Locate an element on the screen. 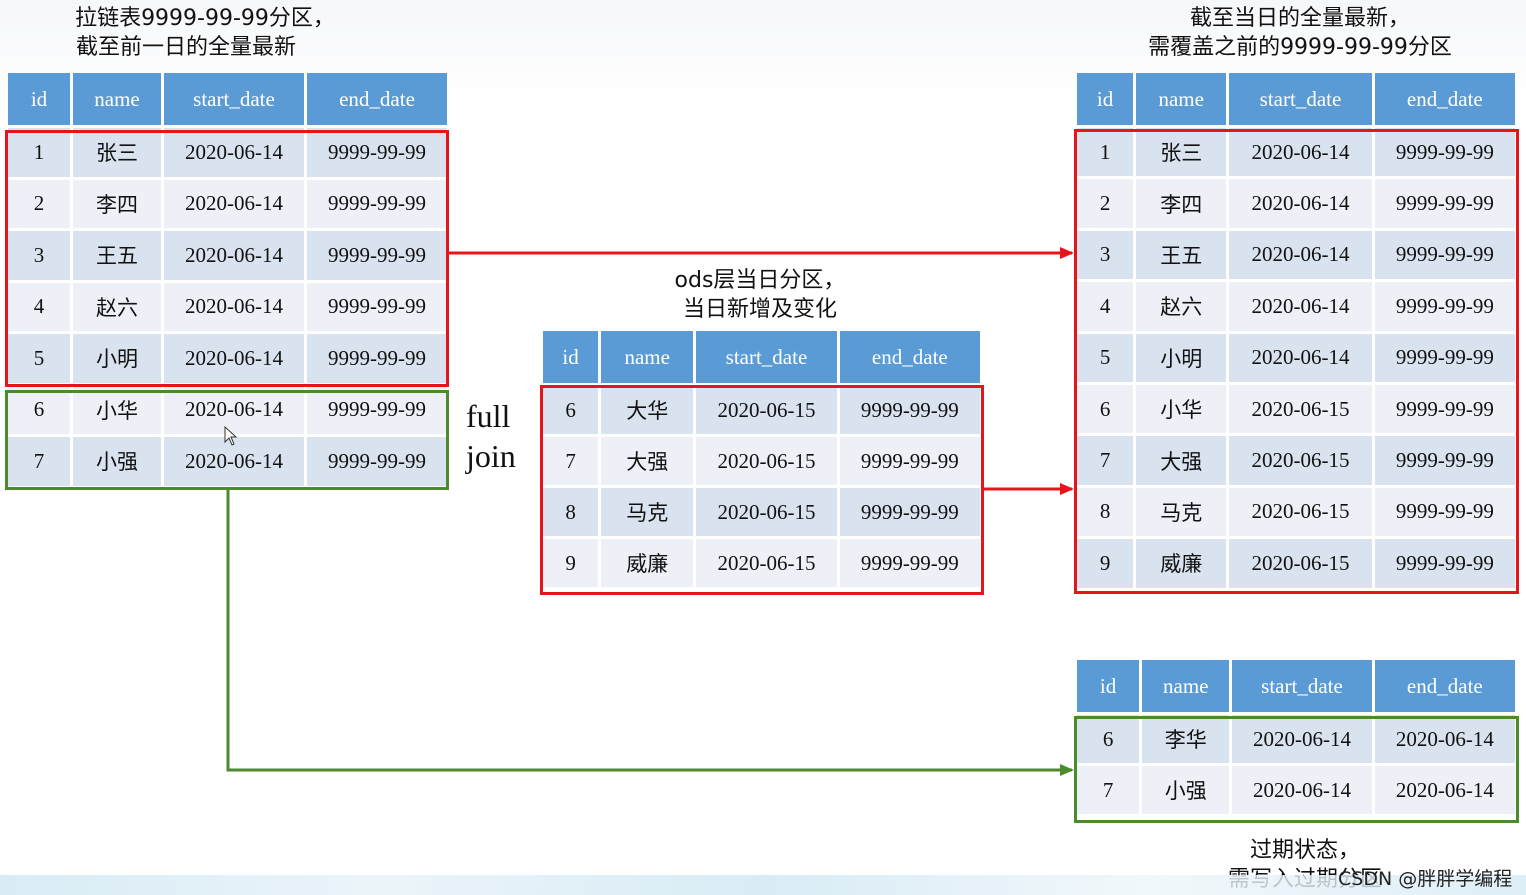 The height and width of the screenshot is (895, 1526). mouse-cursor-icon is located at coordinates (231, 436).